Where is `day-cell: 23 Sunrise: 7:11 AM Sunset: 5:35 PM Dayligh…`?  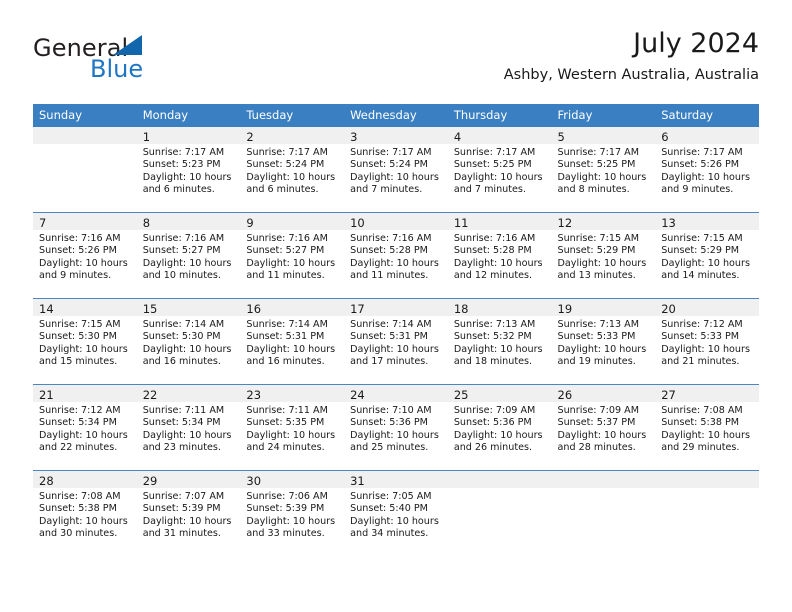 day-cell: 23 Sunrise: 7:11 AM Sunset: 5:35 PM Dayligh… is located at coordinates (292, 427).